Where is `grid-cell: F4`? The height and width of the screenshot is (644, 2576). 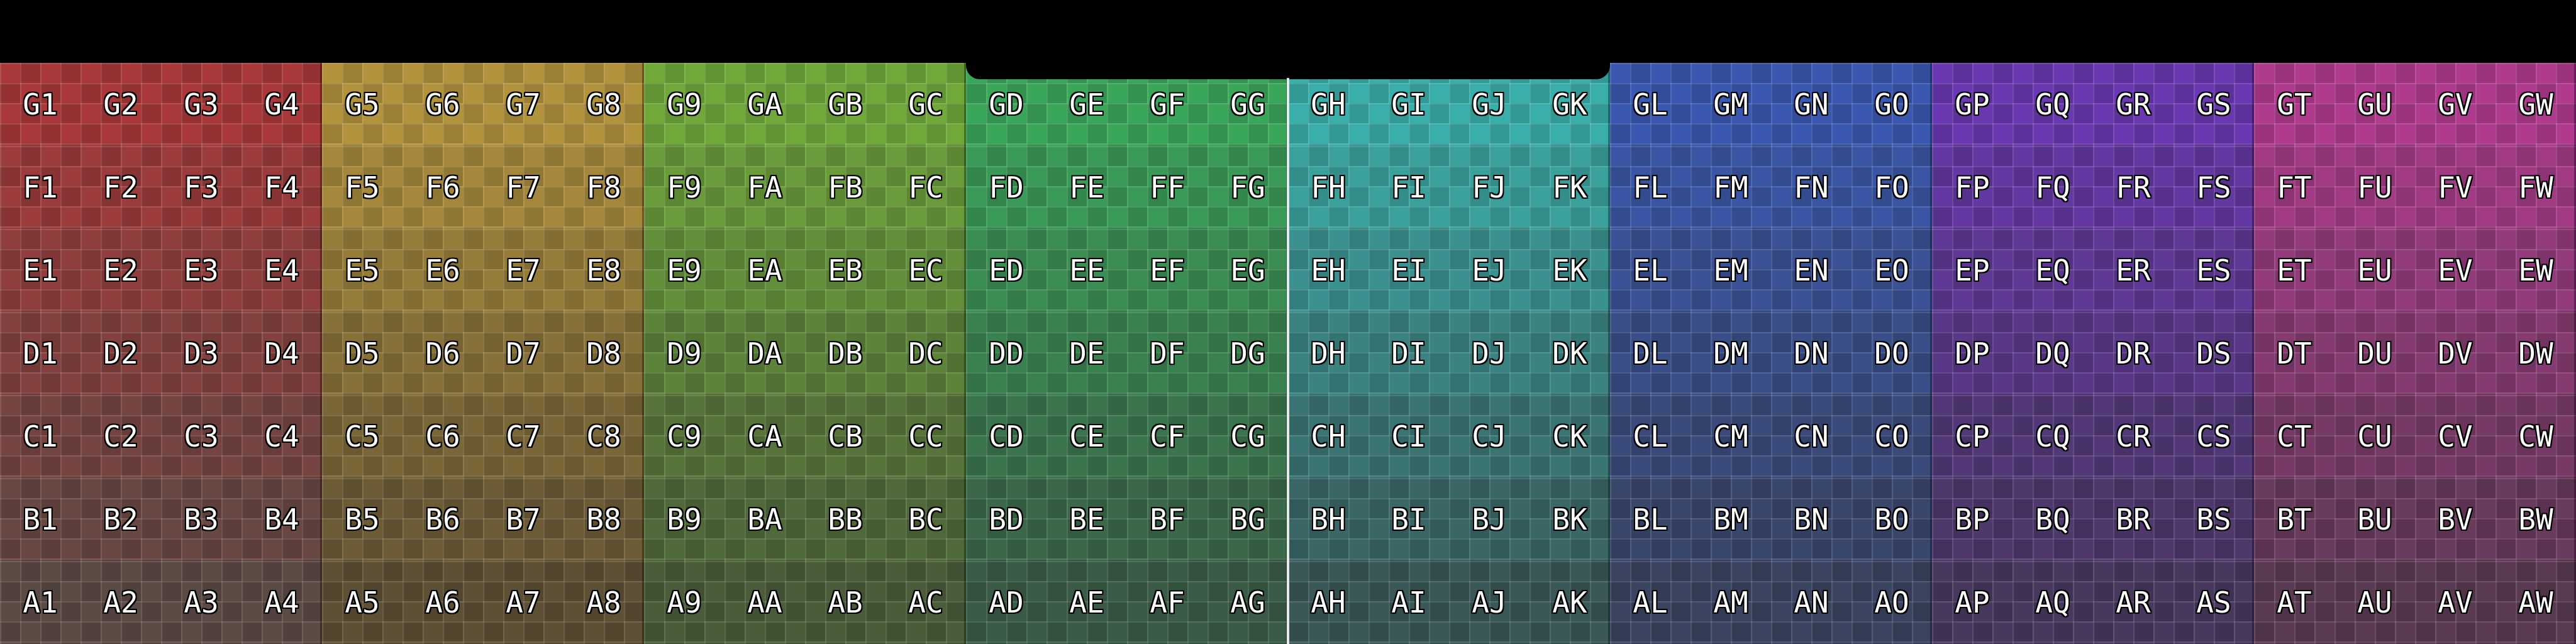 grid-cell: F4 is located at coordinates (282, 187).